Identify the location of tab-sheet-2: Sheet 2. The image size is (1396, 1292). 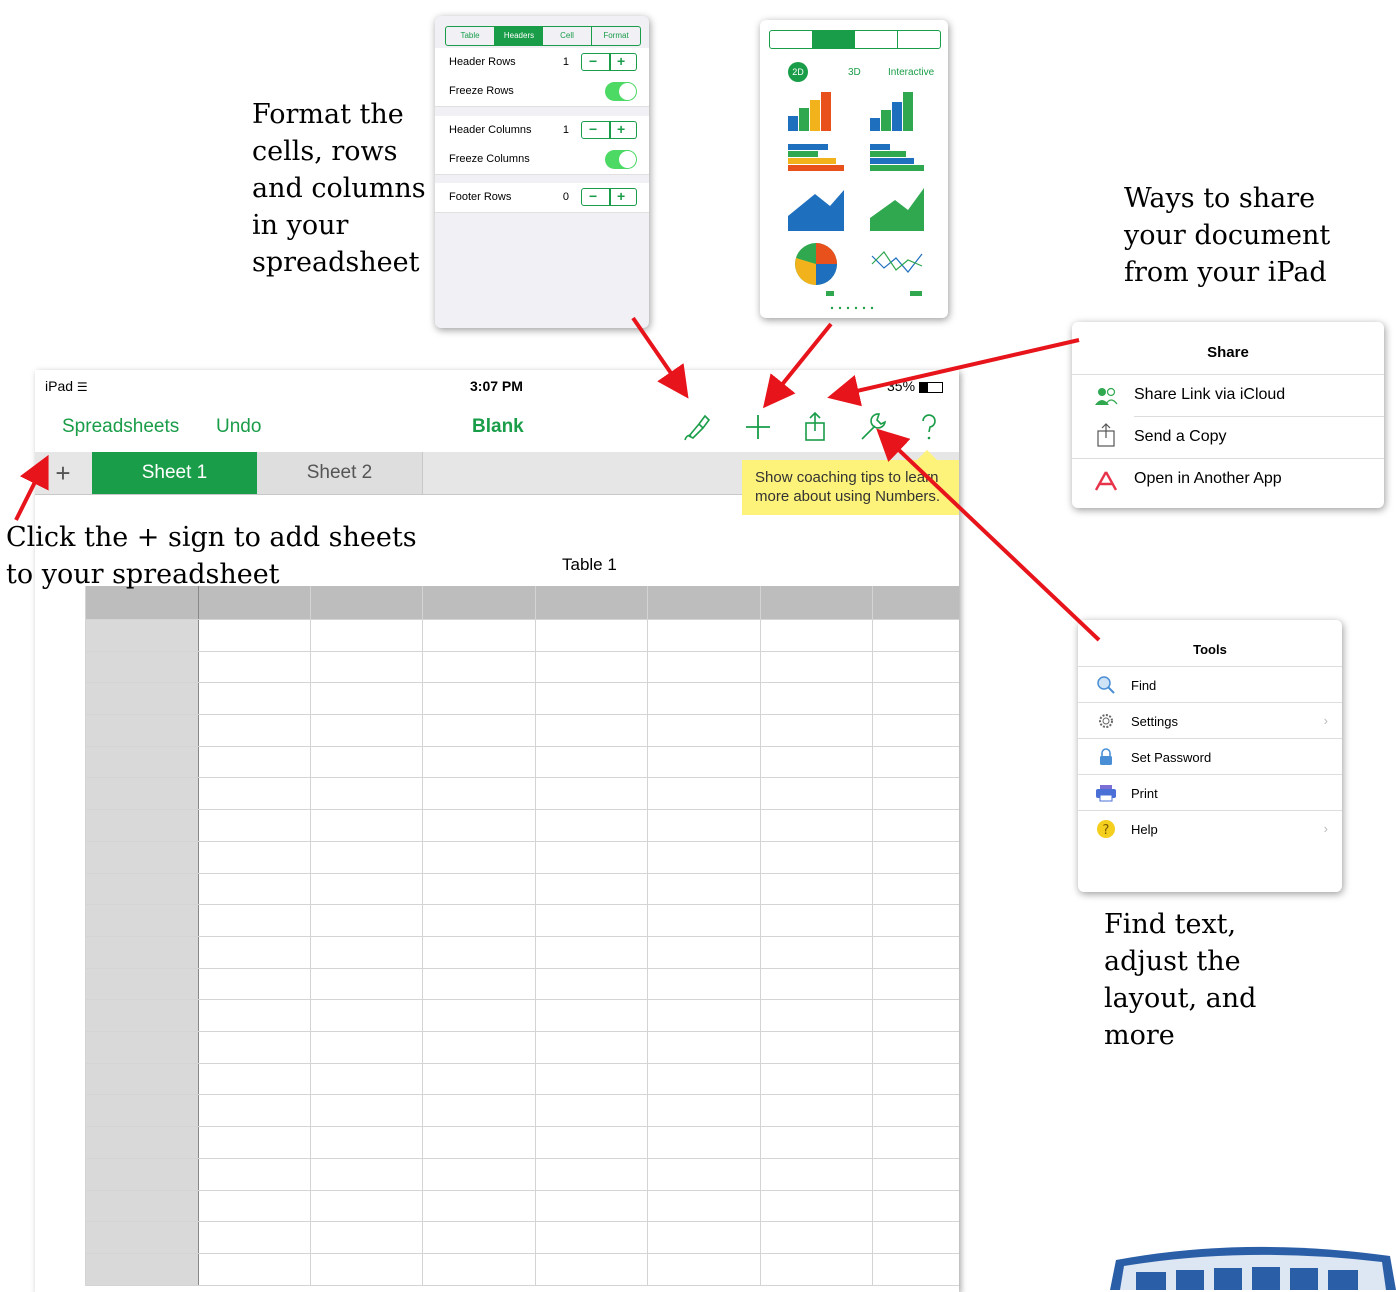
(340, 473).